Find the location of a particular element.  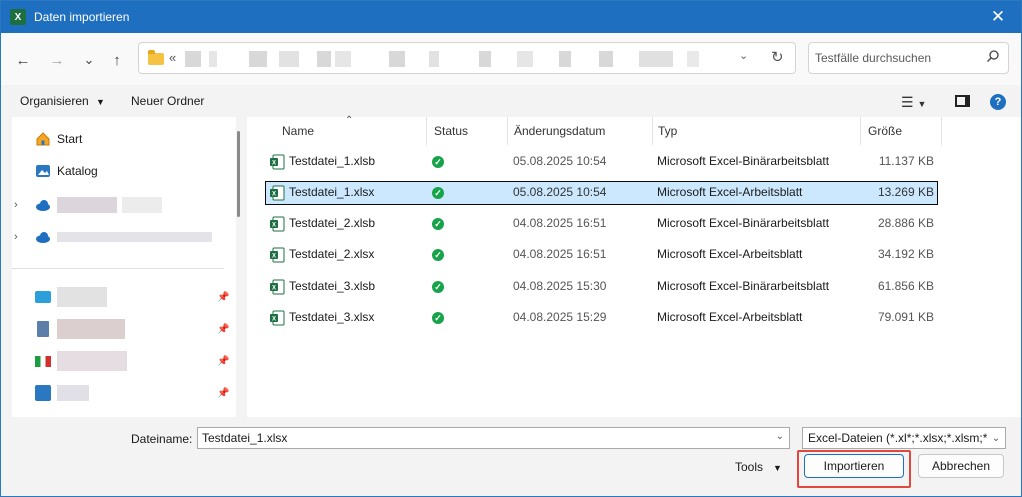

sidebar-scrollbar is located at coordinates (238, 174).